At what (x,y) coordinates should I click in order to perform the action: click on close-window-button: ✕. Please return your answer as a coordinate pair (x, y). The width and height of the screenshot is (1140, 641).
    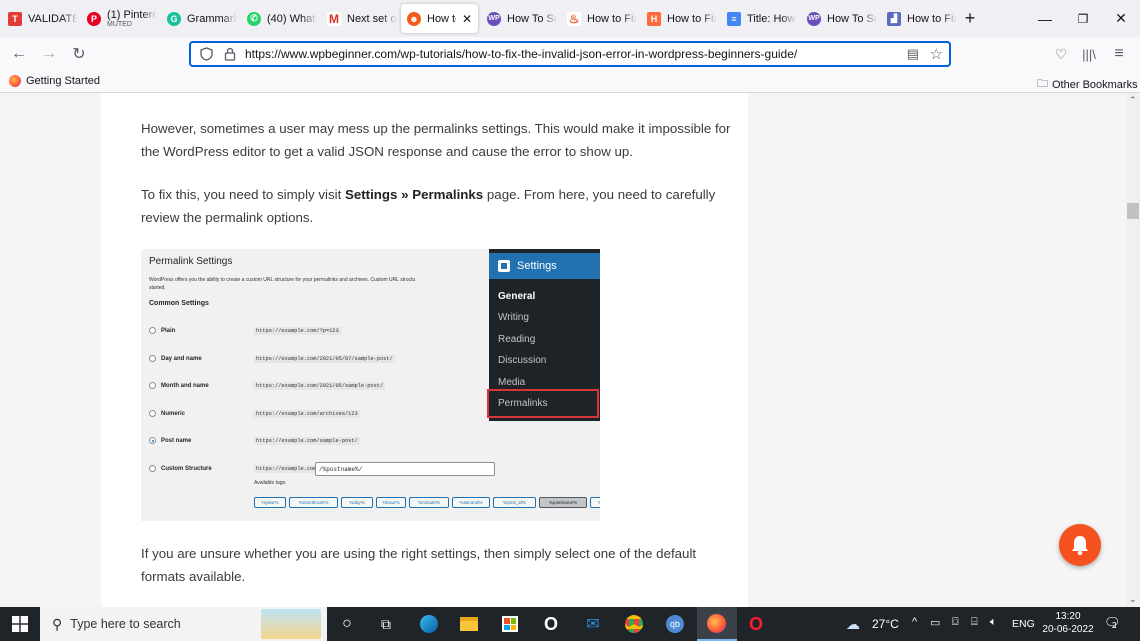
    Looking at the image, I should click on (1121, 18).